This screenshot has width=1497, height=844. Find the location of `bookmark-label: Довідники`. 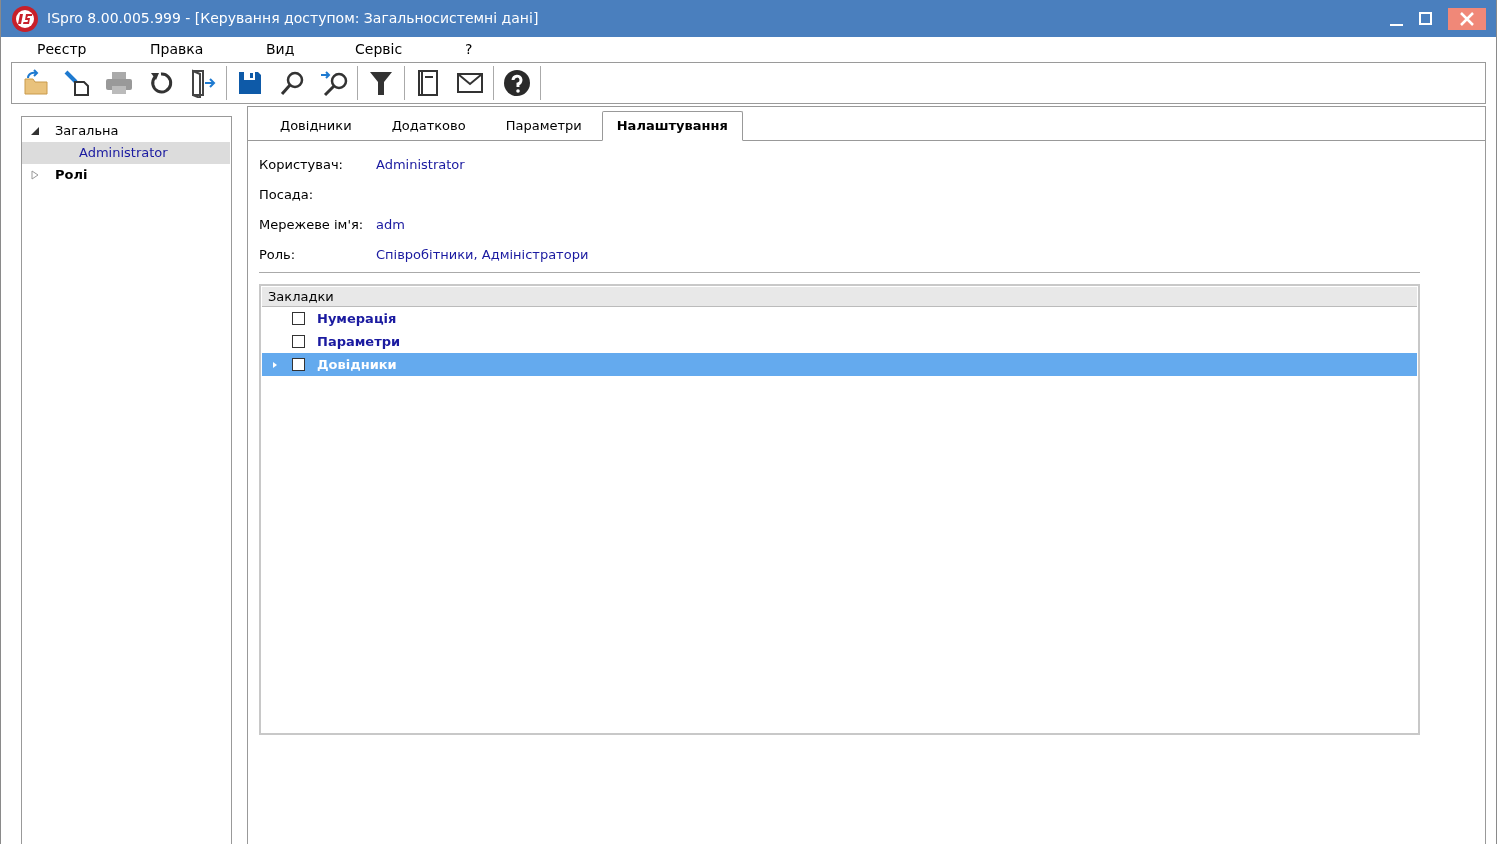

bookmark-label: Довідники is located at coordinates (357, 364).